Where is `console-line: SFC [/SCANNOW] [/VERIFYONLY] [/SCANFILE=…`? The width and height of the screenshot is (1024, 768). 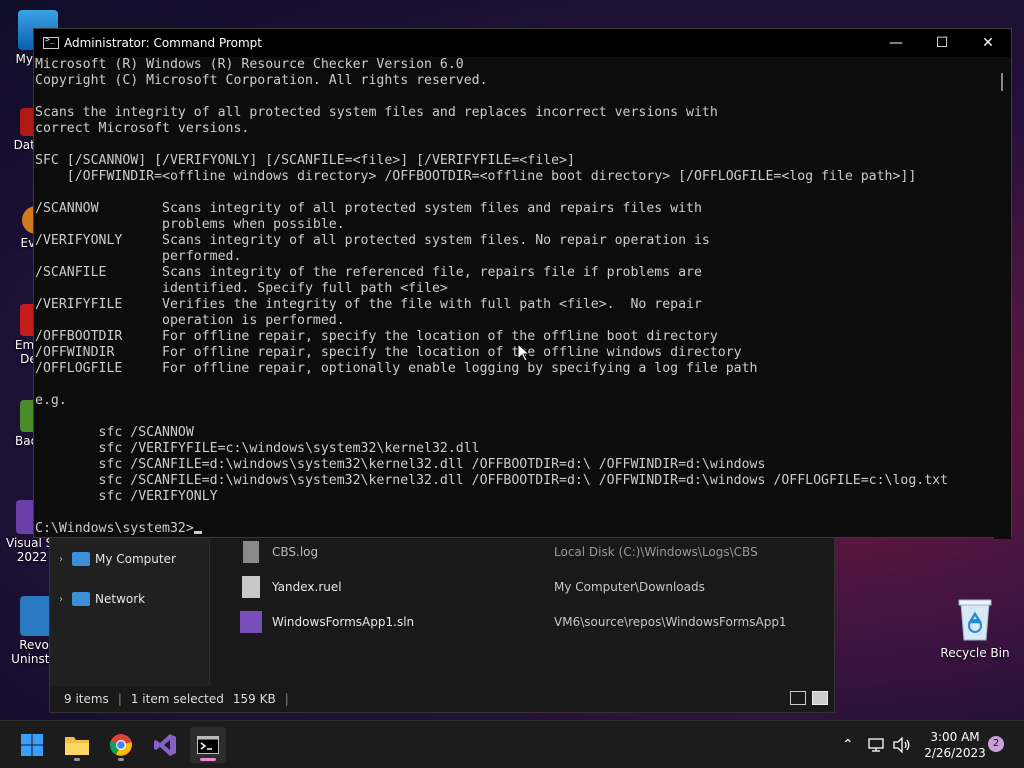
console-line: SFC [/SCANNOW] [/VERIFYONLY] [/SCANFILE=… is located at coordinates (305, 160).